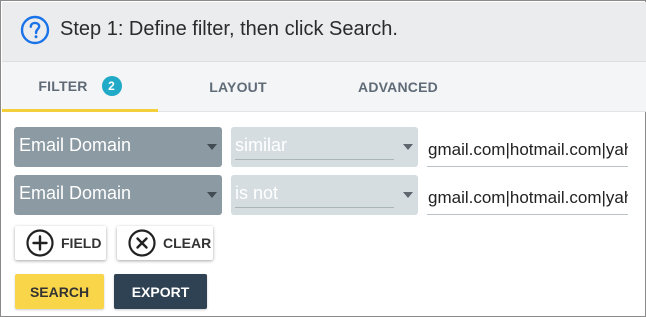 This screenshot has height=317, width=646. I want to click on search-label: SEARCH, so click(59, 291).